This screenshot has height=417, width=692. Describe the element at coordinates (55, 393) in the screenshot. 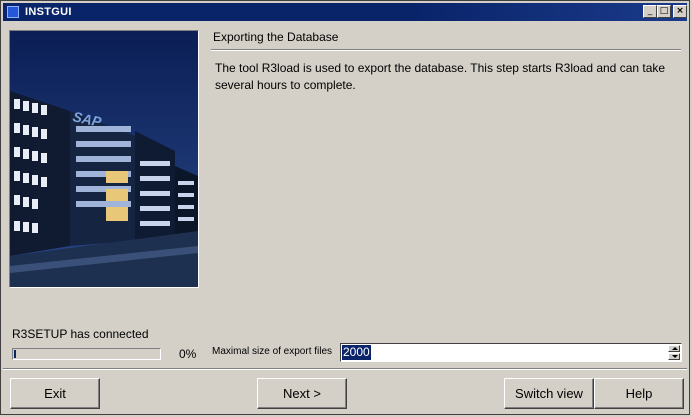

I see `exit-button: Exit` at that location.